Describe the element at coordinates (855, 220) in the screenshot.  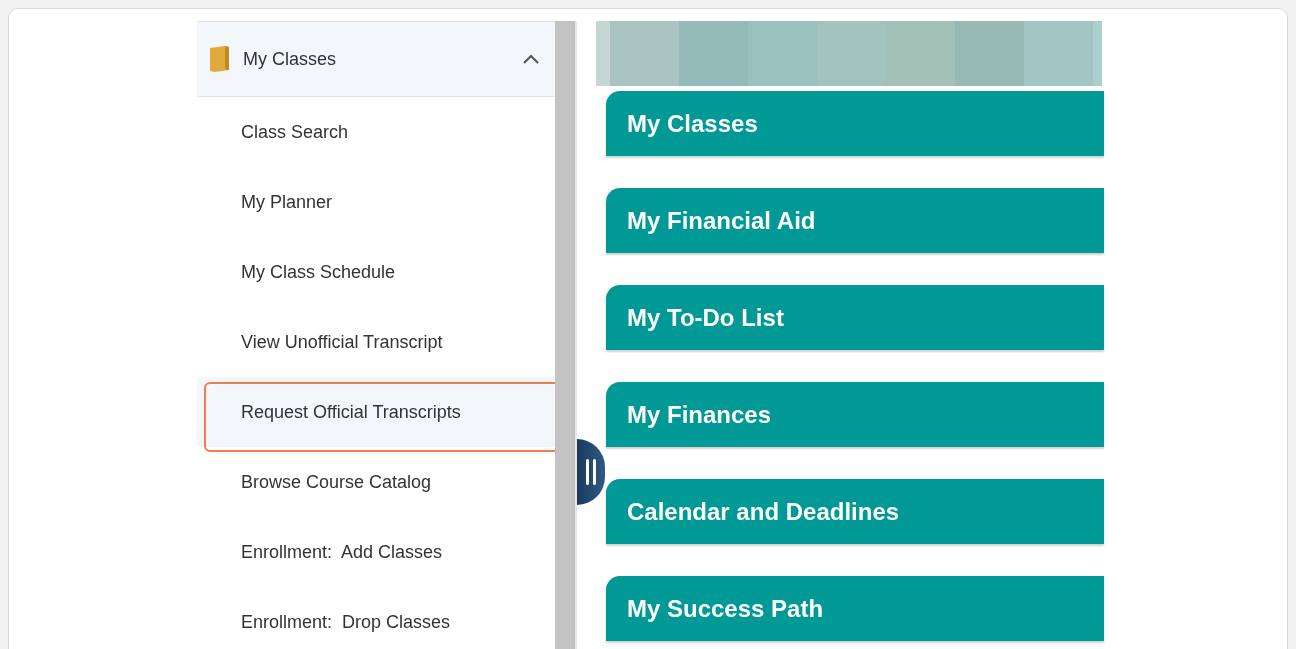
I see `section-tile: My Financial Aid` at that location.